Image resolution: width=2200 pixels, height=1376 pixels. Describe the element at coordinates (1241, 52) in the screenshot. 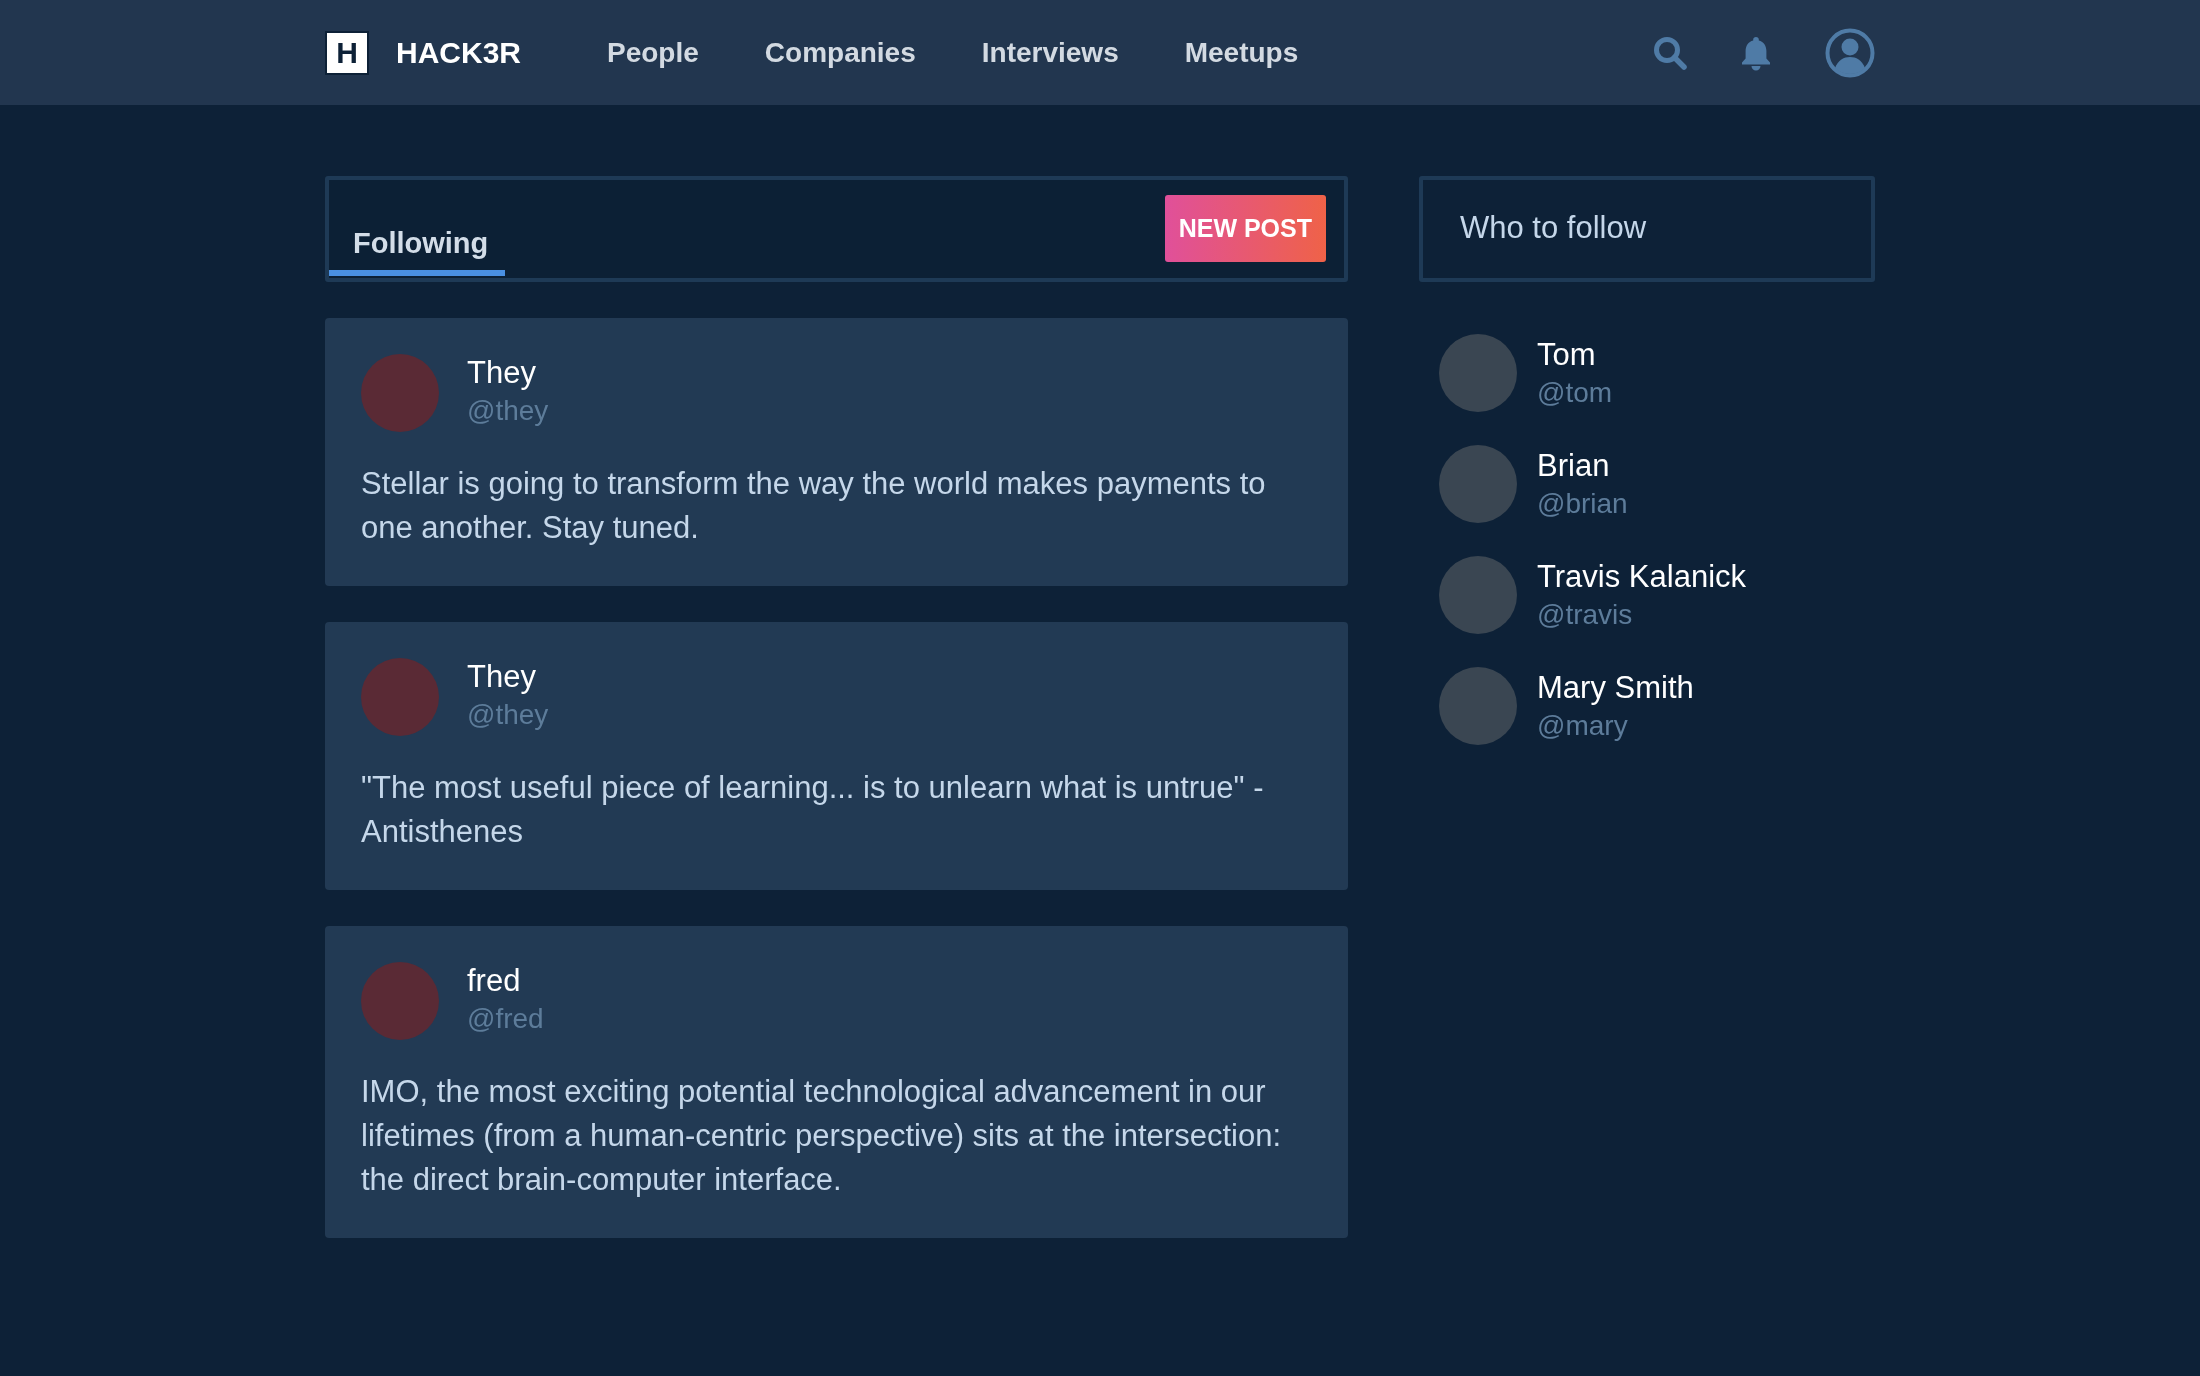

I see `nav-link: Meetups` at that location.